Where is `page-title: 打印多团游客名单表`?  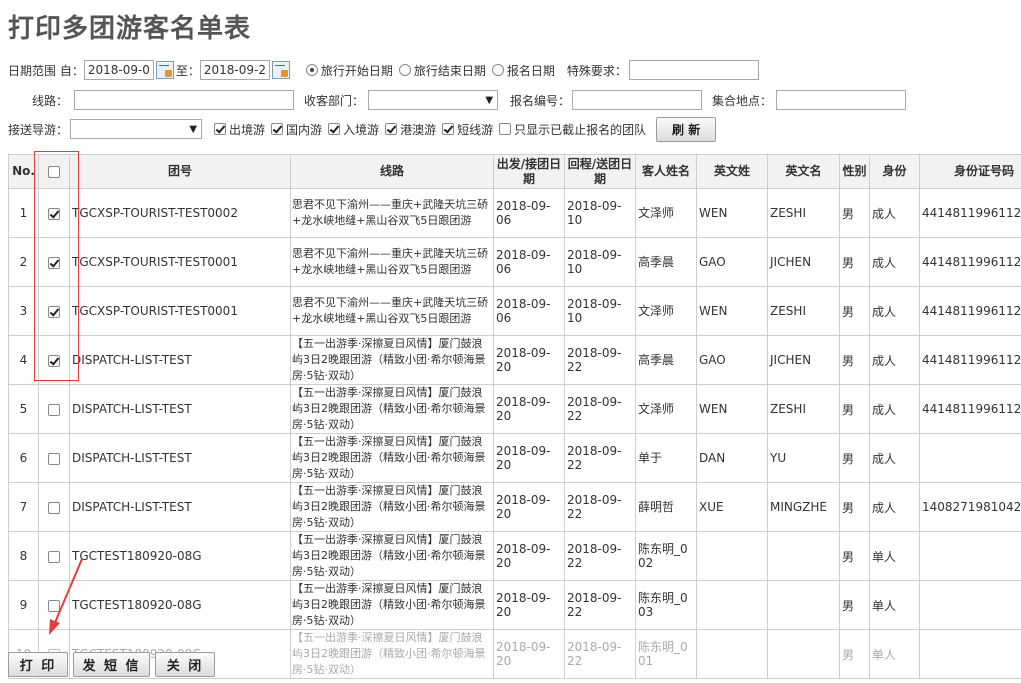
page-title: 打印多团游客名单表 is located at coordinates (130, 29).